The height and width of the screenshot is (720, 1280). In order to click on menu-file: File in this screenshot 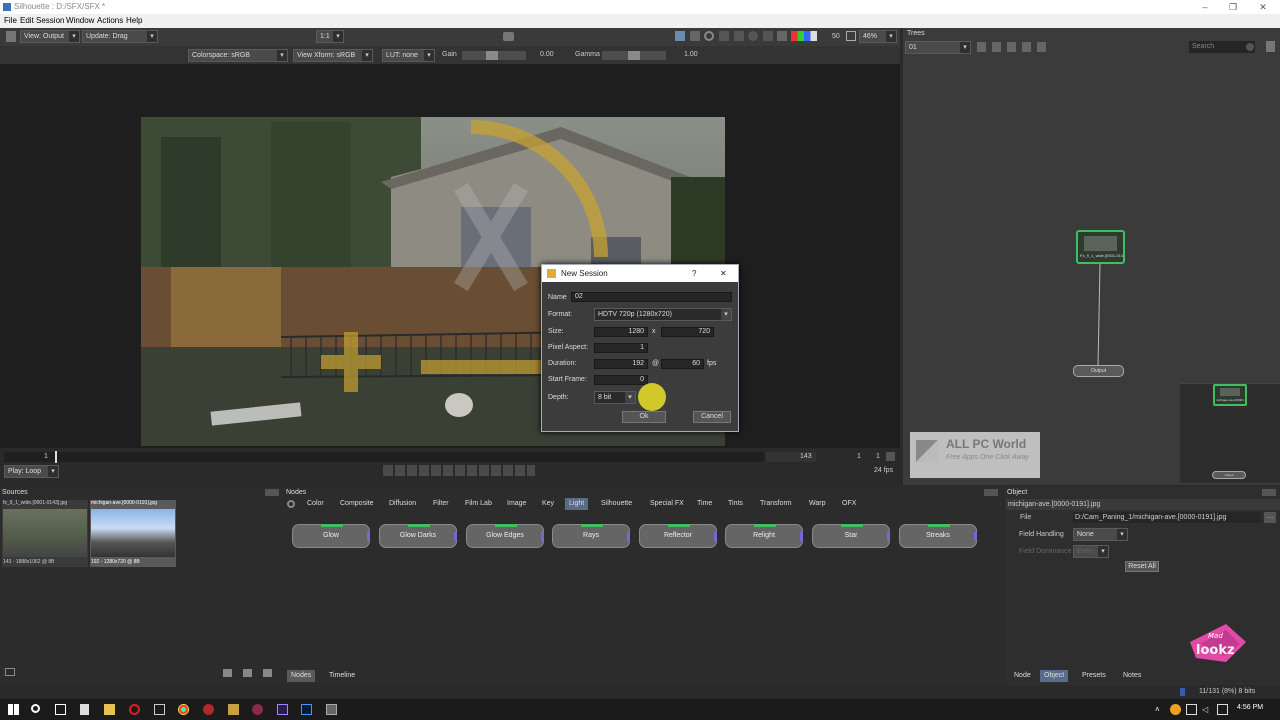, I will do `click(10, 21)`.